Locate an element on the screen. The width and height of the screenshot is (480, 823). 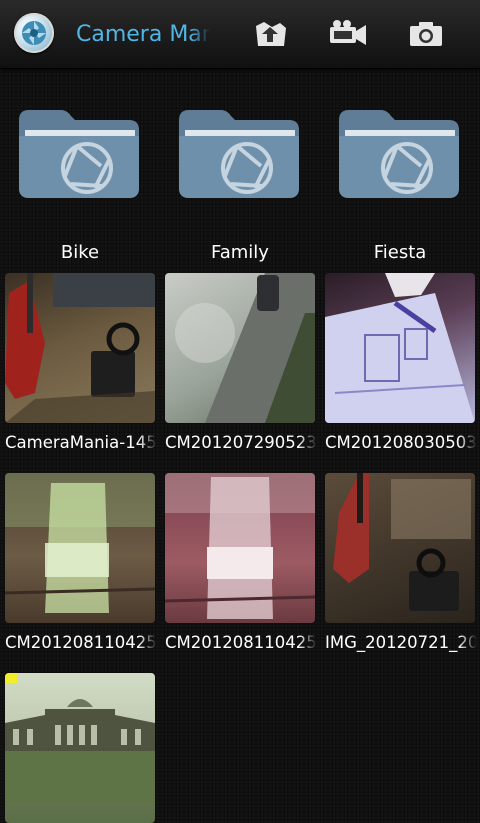
share-button is located at coordinates (270, 34).